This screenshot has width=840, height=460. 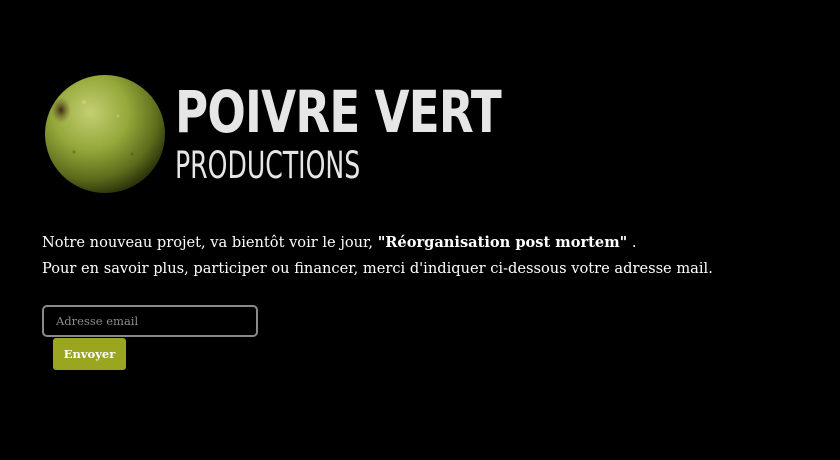 I want to click on project-name: "Réorganisation post mortem", so click(x=502, y=242).